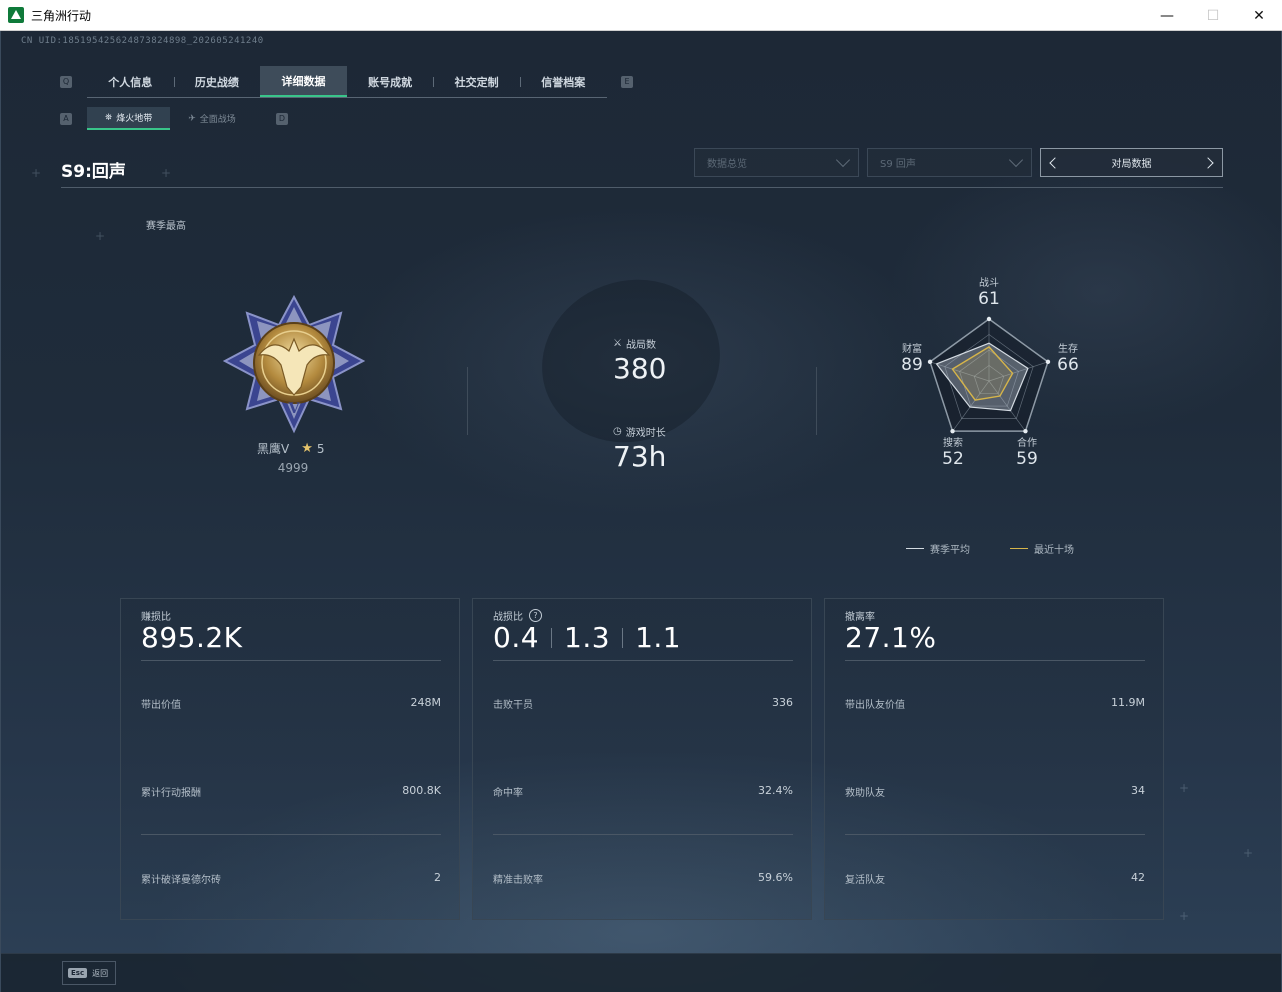  I want to click on stat-row: 击败干员 336, so click(643, 703).